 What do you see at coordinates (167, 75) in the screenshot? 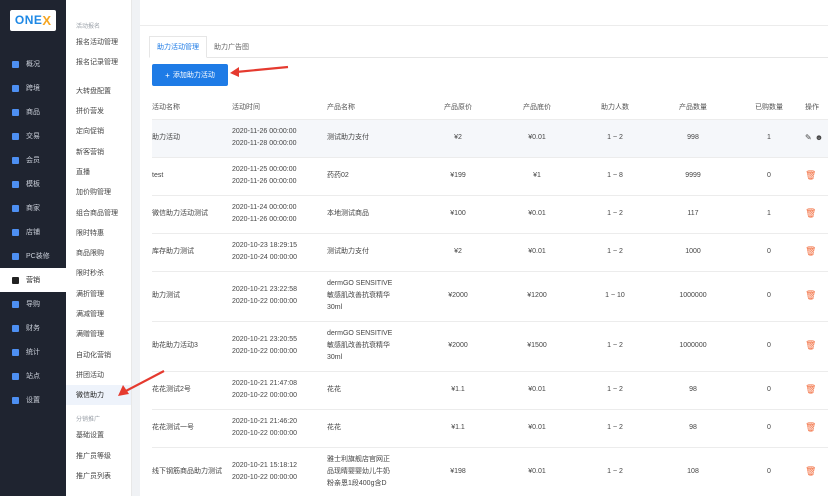
I see `plus-icon: +` at bounding box center [167, 75].